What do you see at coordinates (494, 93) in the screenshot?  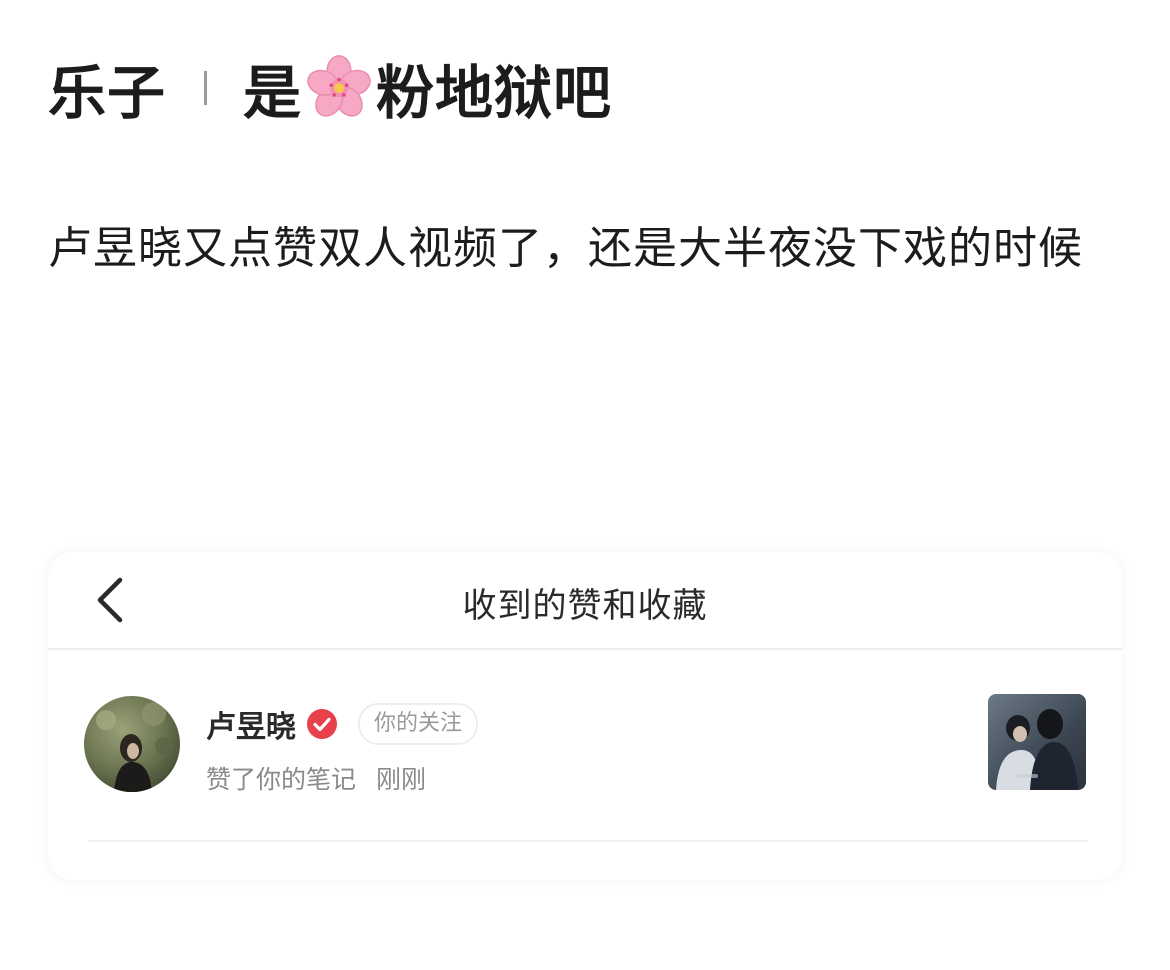 I see `post-title-name: 粉地狱吧` at bounding box center [494, 93].